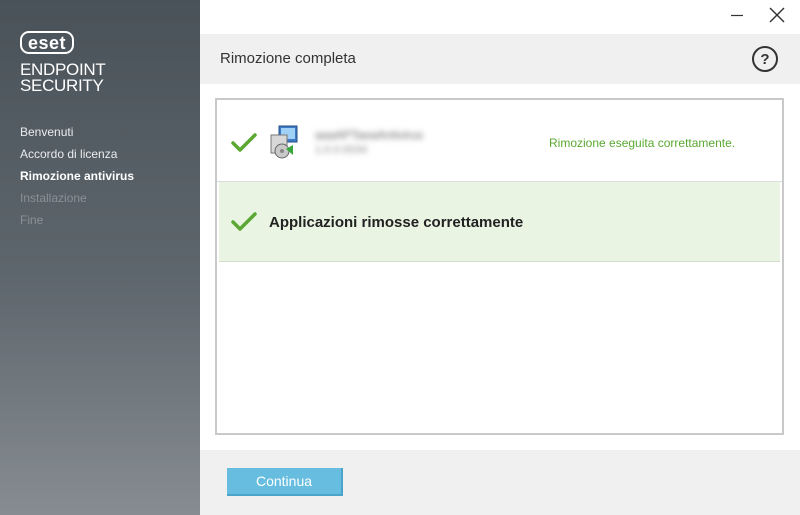  I want to click on summary-text: Applicazioni rimosse correttamente, so click(396, 222).